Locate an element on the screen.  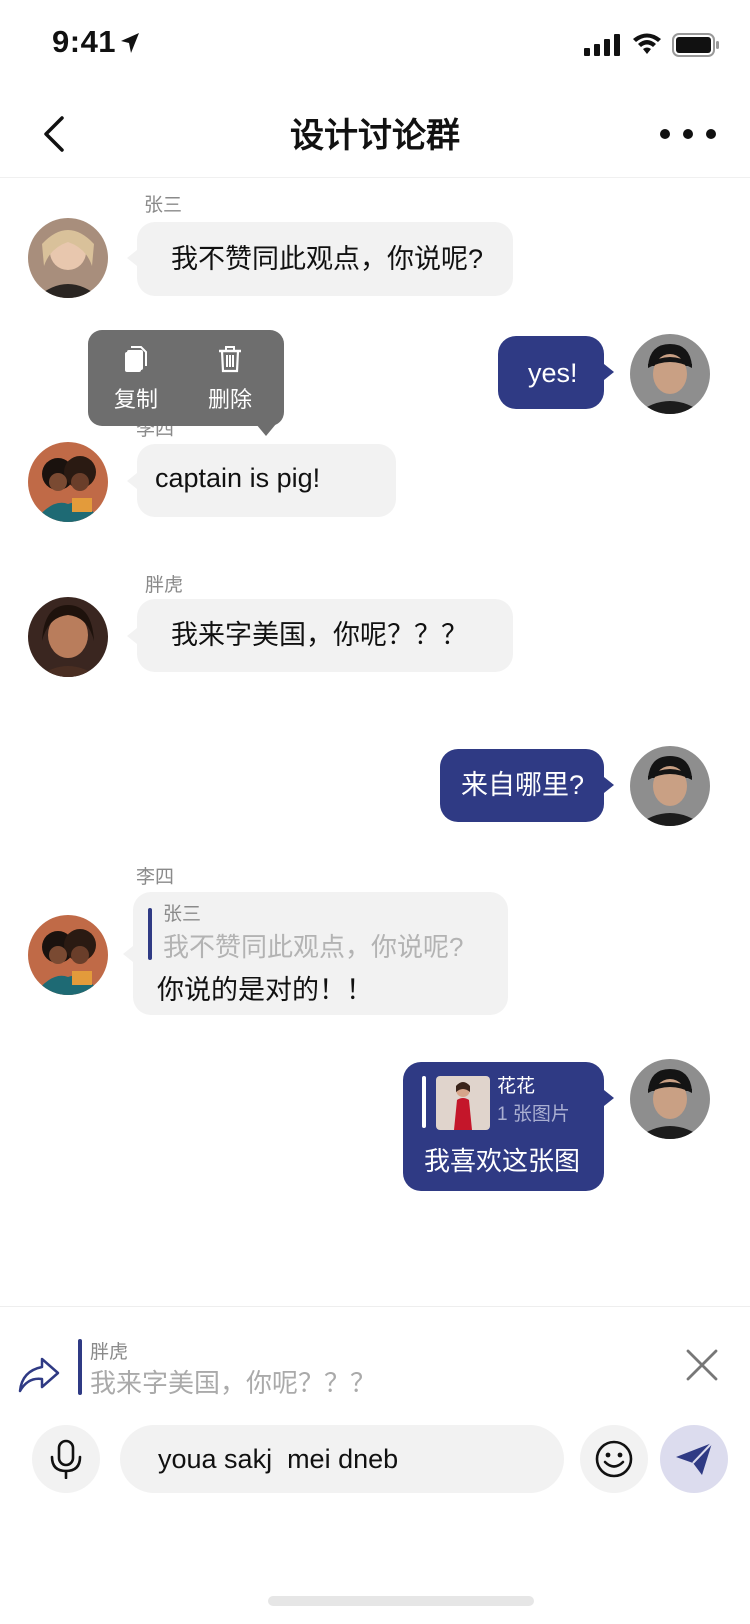
emoji-button is located at coordinates (614, 1459).